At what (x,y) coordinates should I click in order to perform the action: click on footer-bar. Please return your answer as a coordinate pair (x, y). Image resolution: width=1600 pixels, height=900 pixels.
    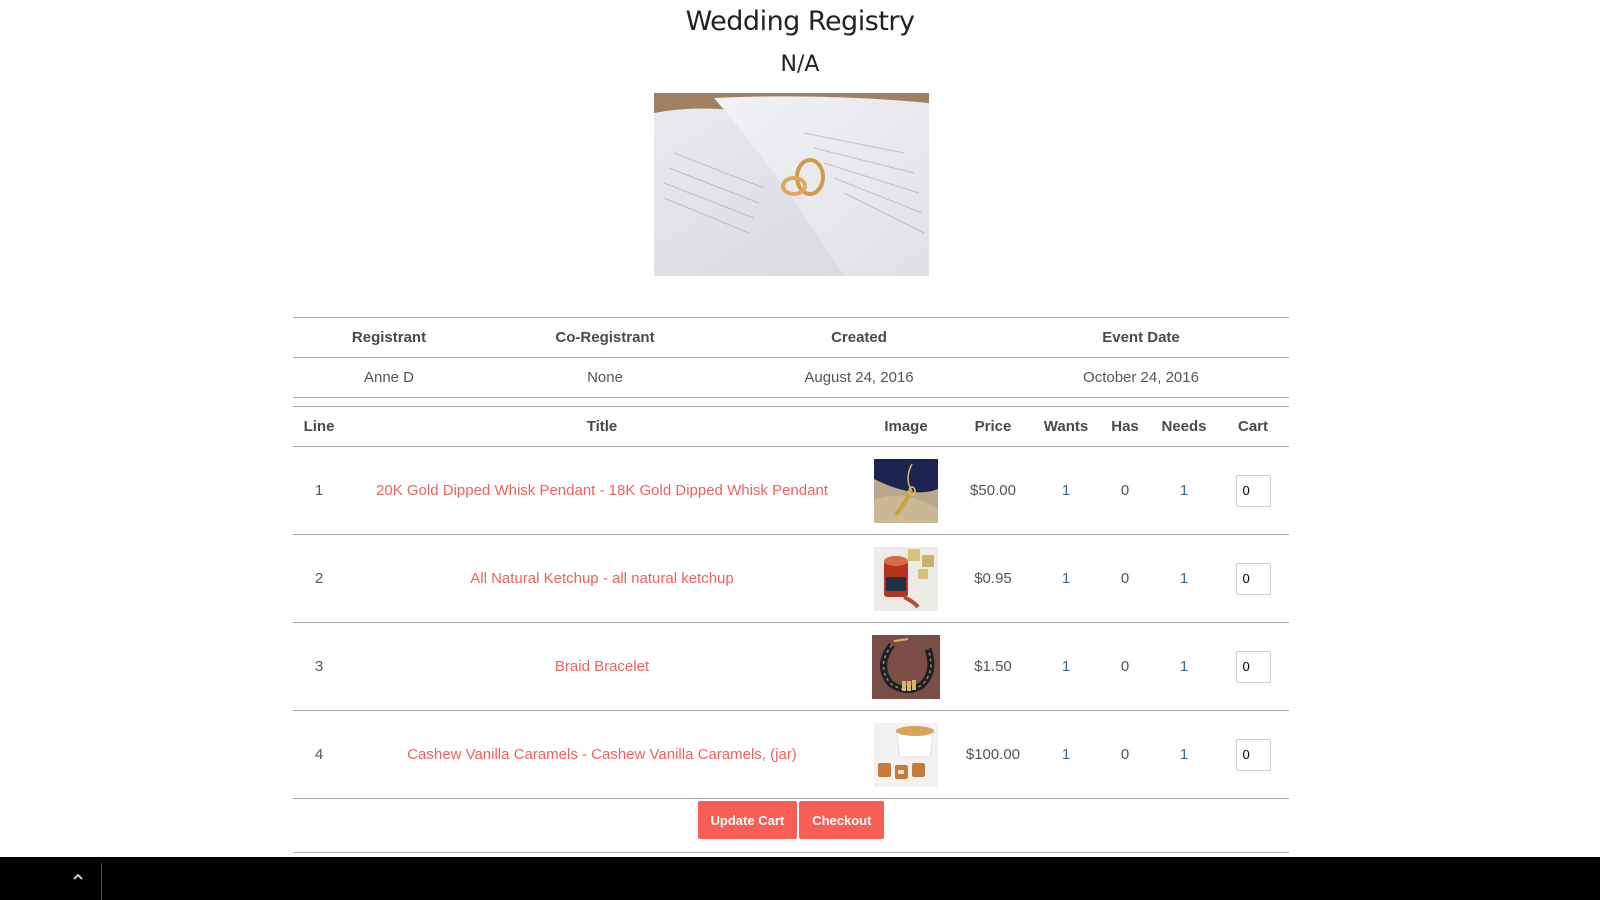
    Looking at the image, I should click on (800, 878).